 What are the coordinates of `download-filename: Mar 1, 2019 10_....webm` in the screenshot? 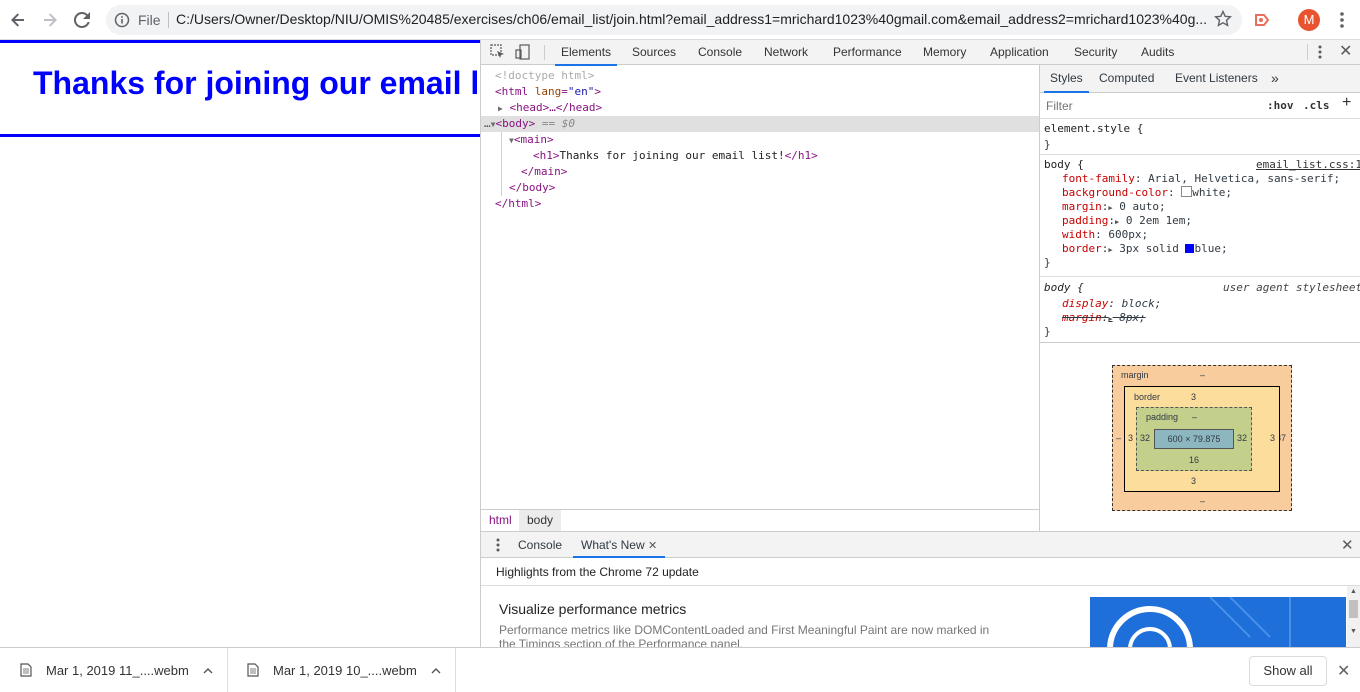 It's located at (345, 670).